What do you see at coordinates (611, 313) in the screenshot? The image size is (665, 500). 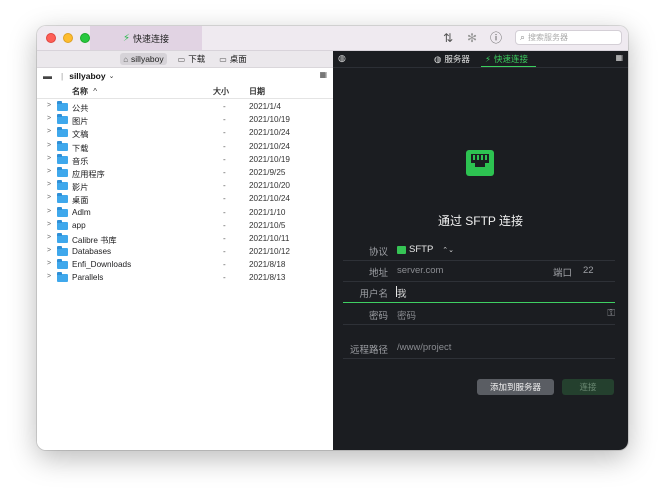 I see `key-icon: ⚿` at bounding box center [611, 313].